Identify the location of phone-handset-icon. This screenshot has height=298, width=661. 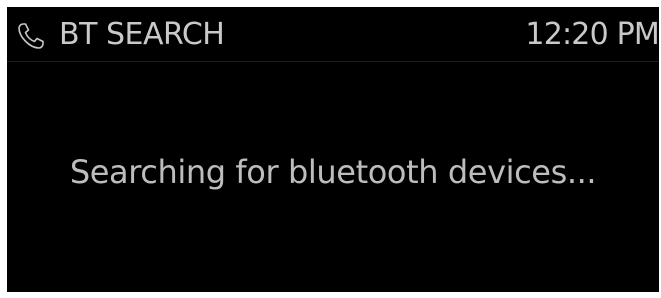
(31, 36).